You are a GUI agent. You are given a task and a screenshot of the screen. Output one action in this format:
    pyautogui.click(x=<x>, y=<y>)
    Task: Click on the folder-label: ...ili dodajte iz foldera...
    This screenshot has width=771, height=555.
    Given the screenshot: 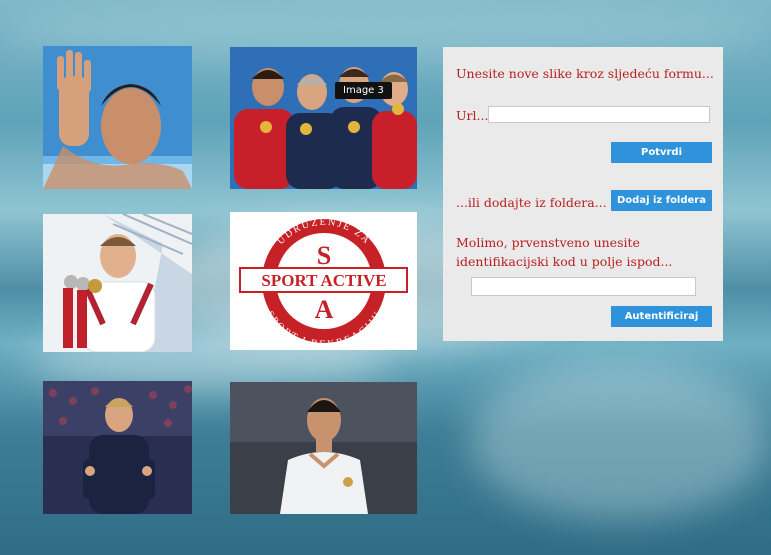 What is the action you would take?
    pyautogui.click(x=531, y=202)
    